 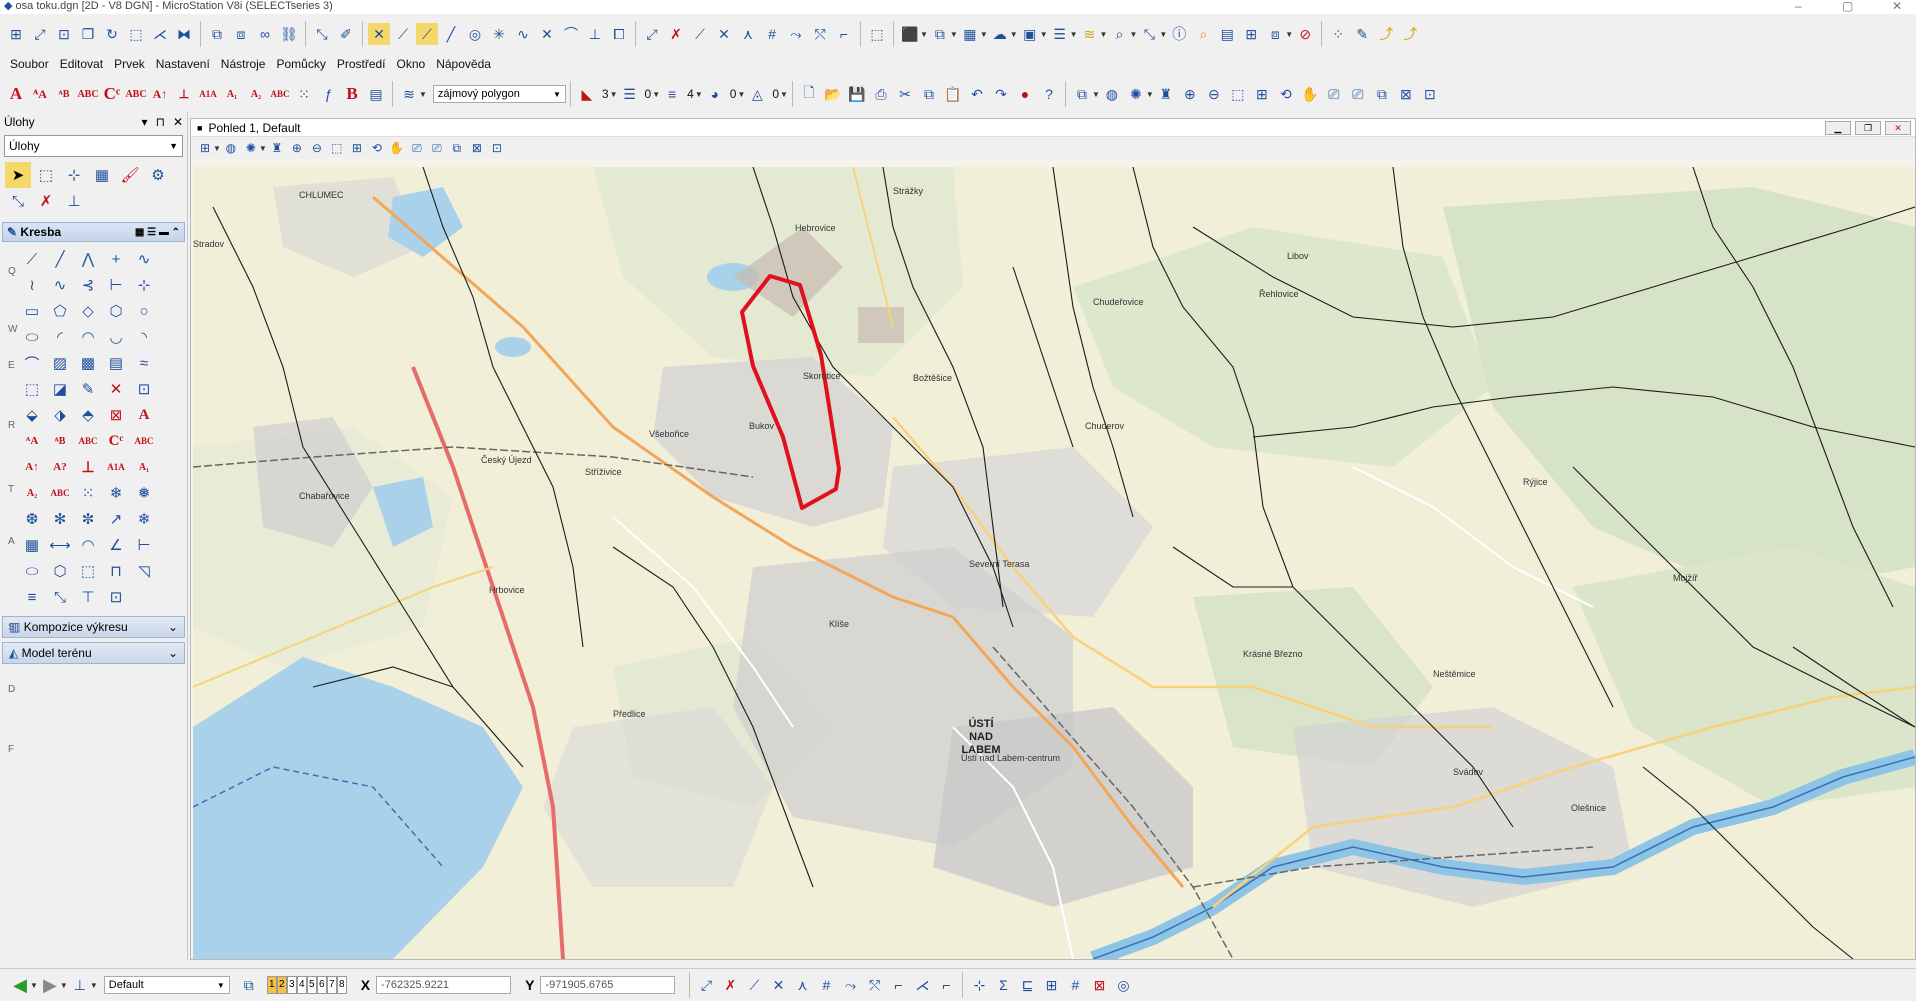 I want to click on polygon-icon: ⬡, so click(x=116, y=311).